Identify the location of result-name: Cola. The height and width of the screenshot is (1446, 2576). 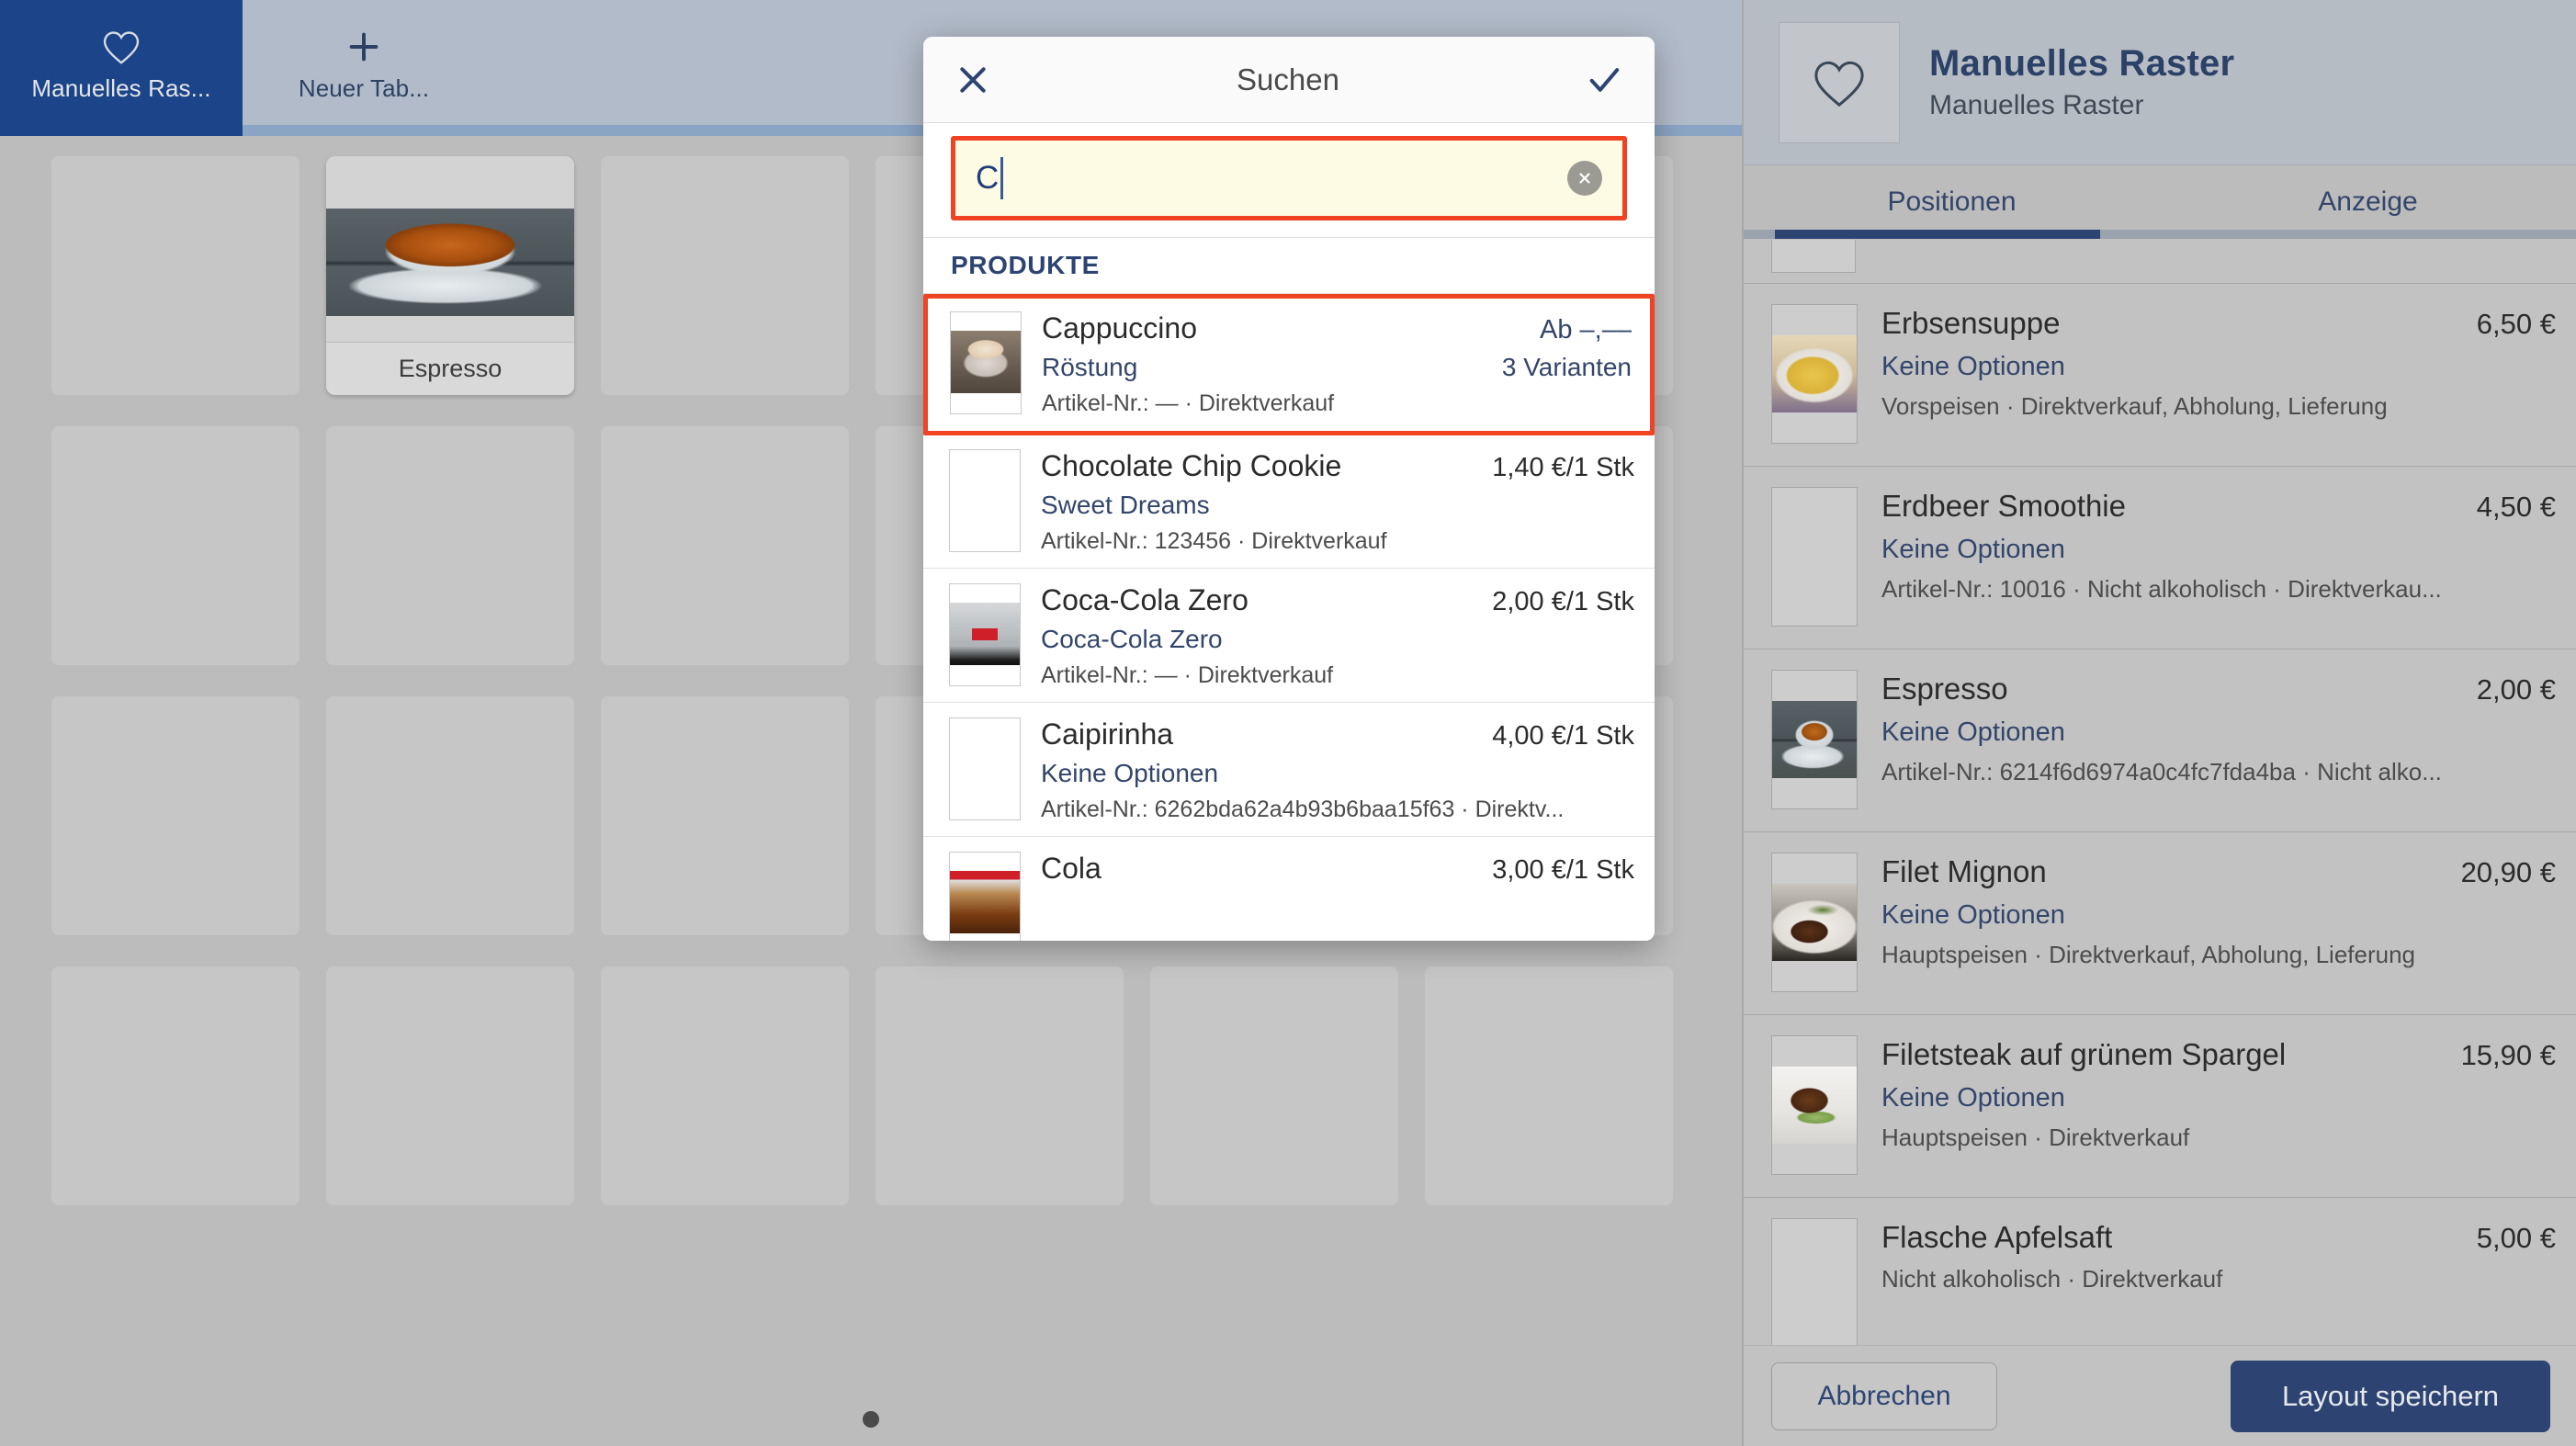
(1071, 868).